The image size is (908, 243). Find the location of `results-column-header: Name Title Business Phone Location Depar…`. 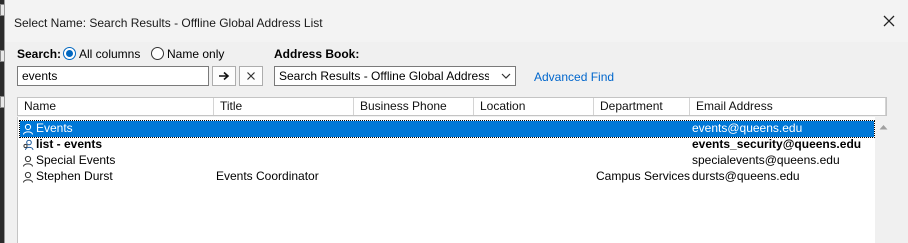

results-column-header: Name Title Business Phone Location Depar… is located at coordinates (452, 106).